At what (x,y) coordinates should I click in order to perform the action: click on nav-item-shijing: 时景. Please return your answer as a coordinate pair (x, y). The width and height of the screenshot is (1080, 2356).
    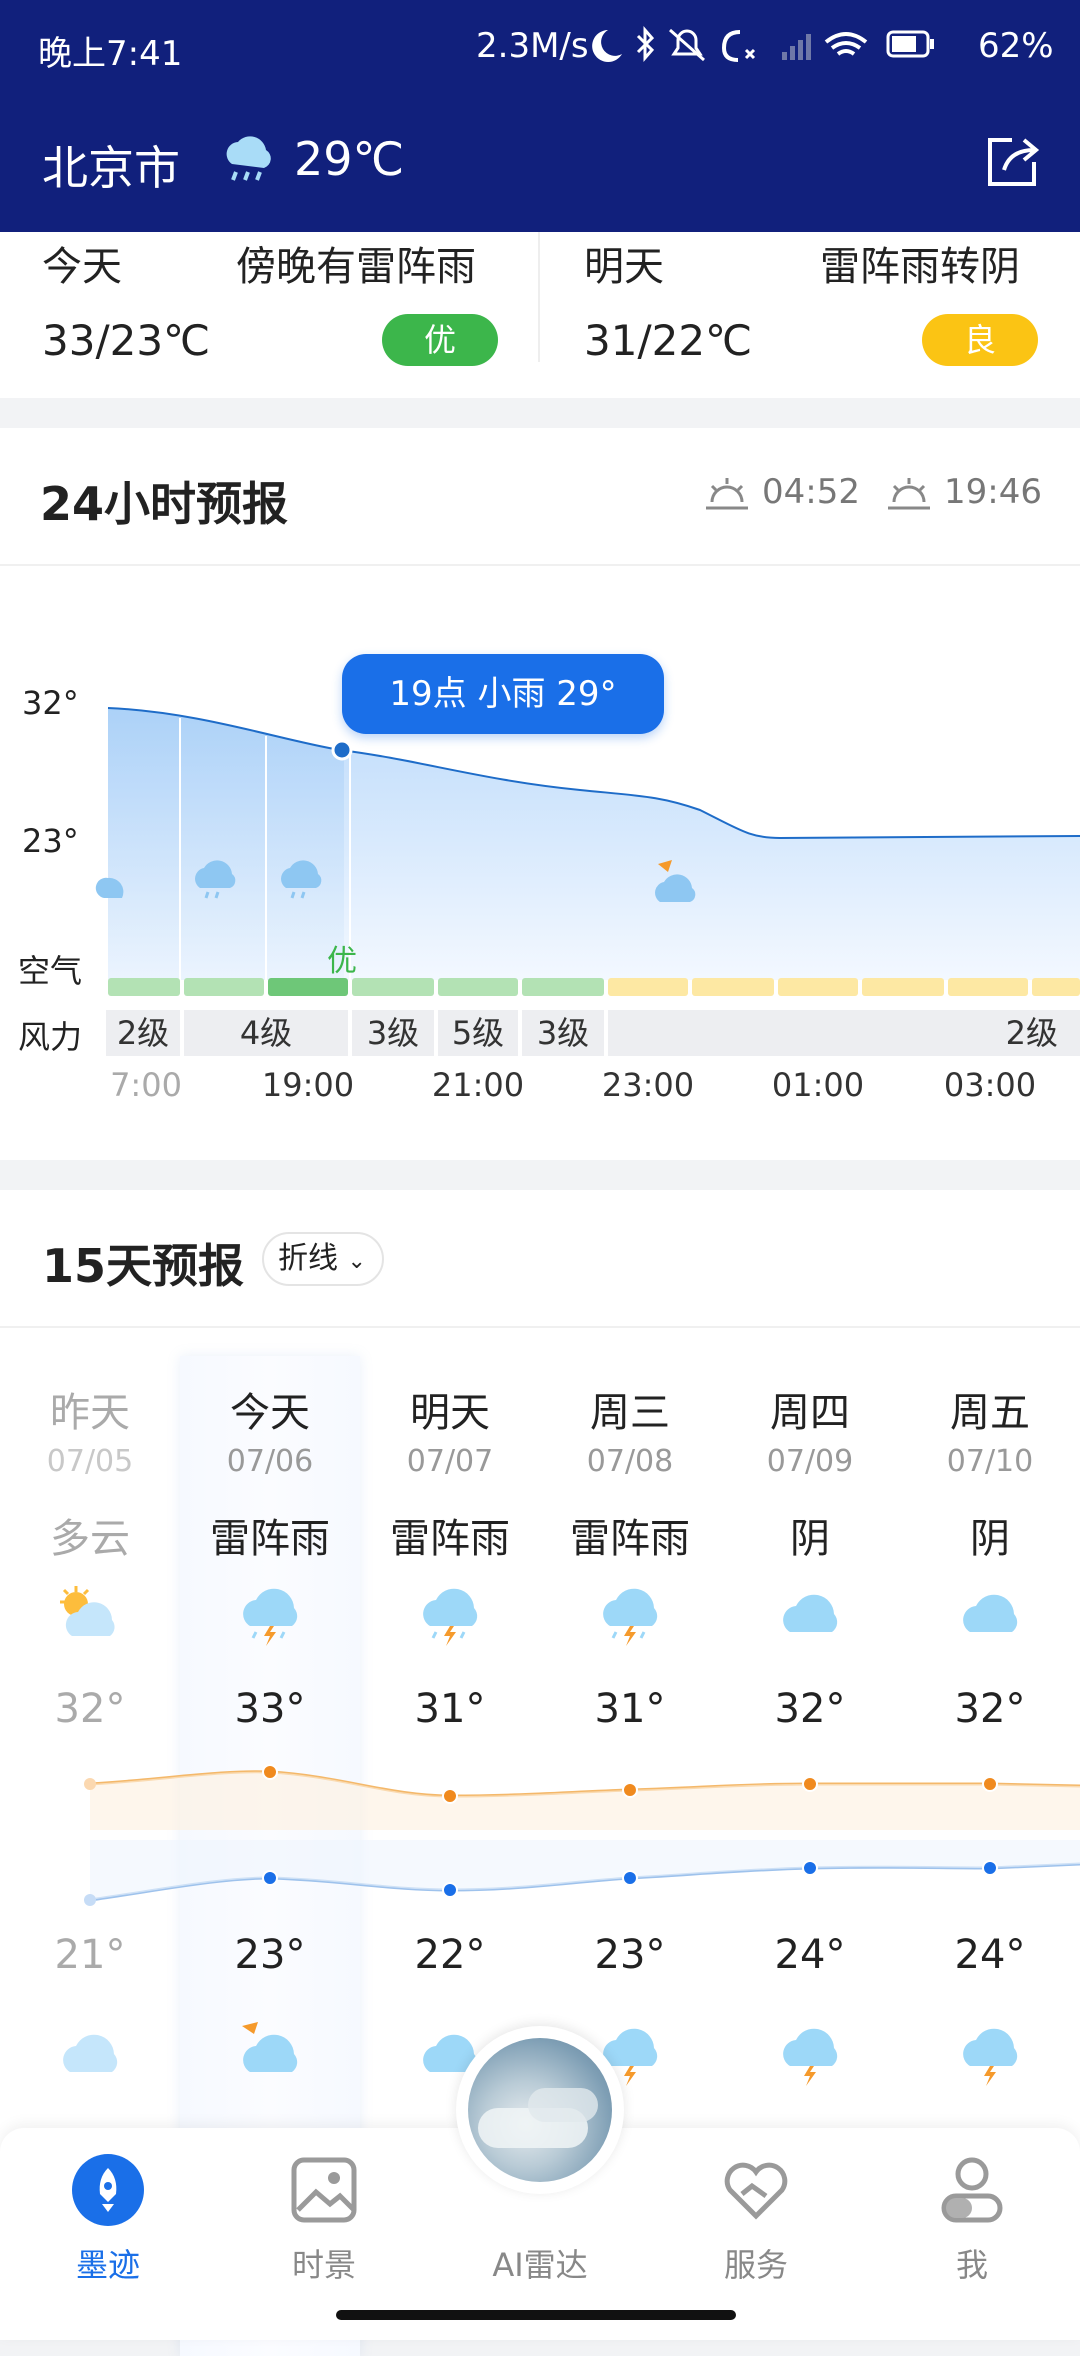
    Looking at the image, I should click on (324, 2218).